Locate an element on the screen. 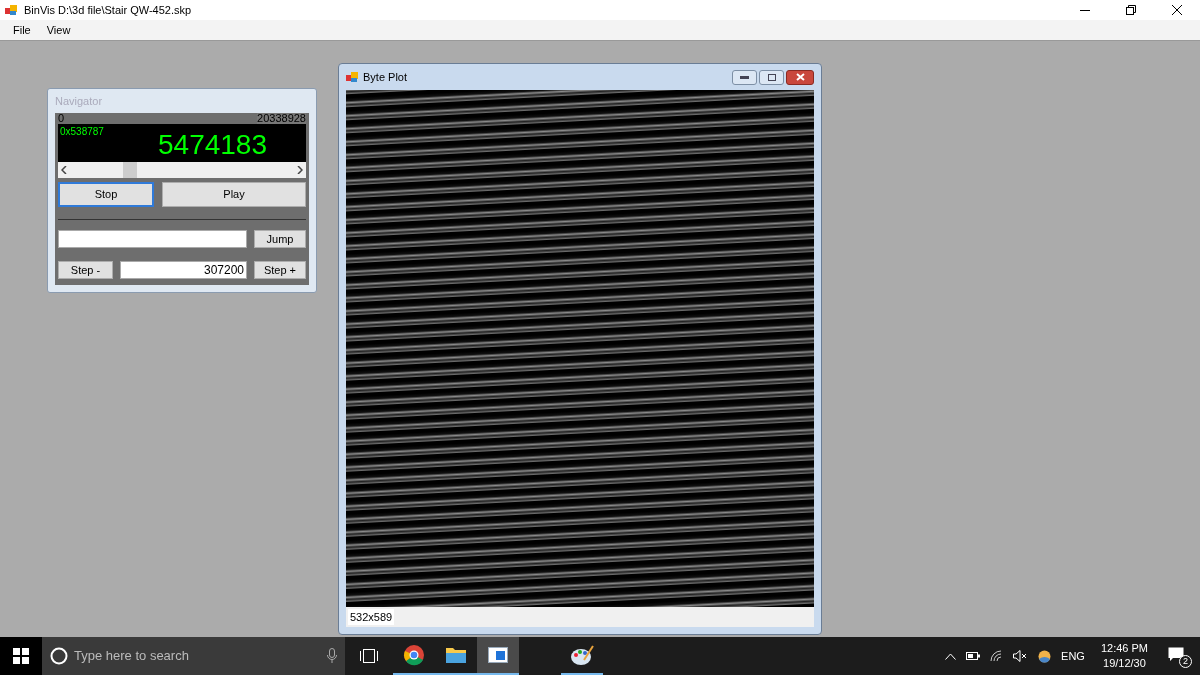 The width and height of the screenshot is (1200, 675). menu-item: View is located at coordinates (58, 30).